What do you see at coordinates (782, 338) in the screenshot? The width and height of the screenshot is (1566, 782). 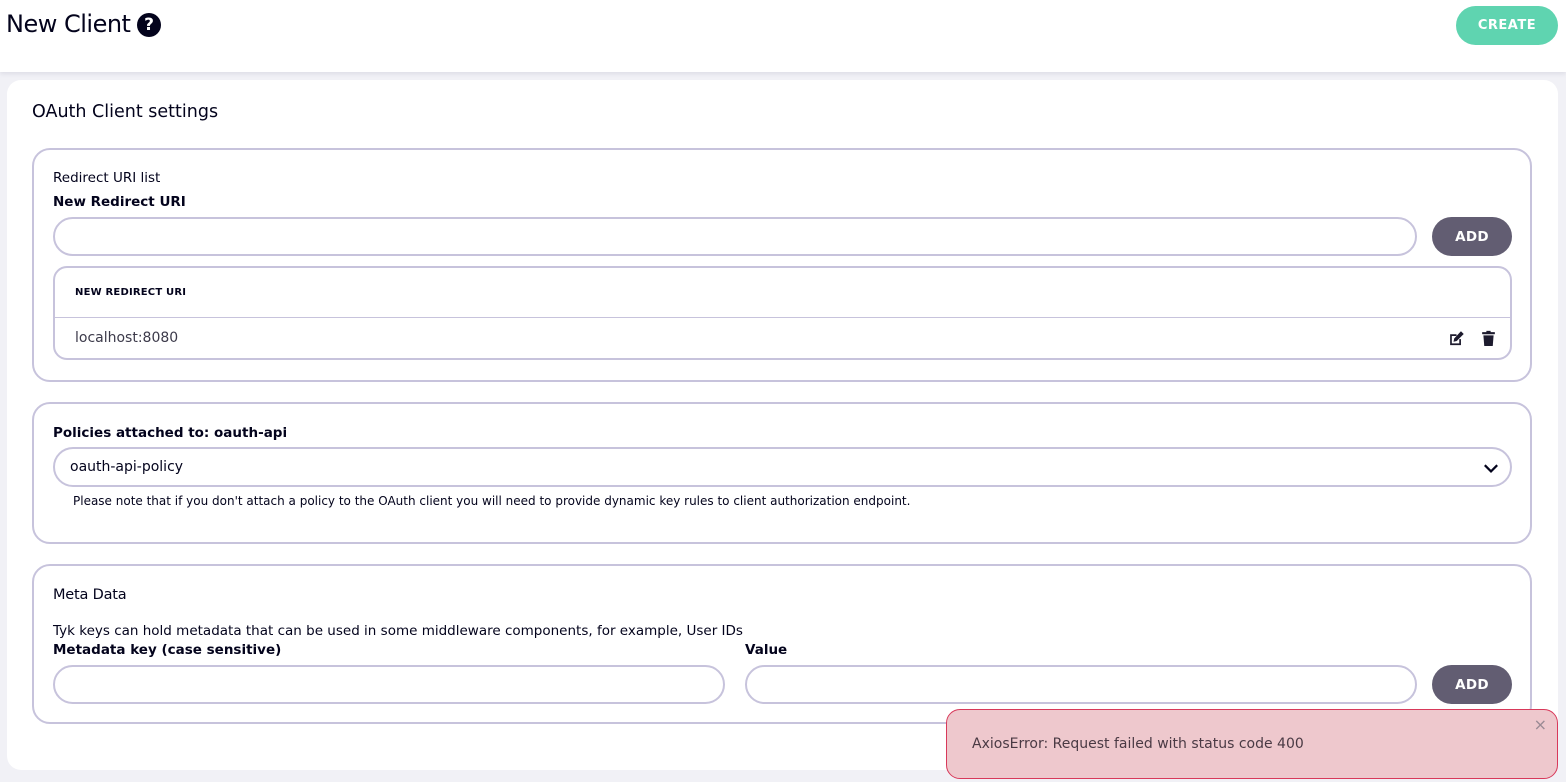 I see `table-row: localhost:8080` at bounding box center [782, 338].